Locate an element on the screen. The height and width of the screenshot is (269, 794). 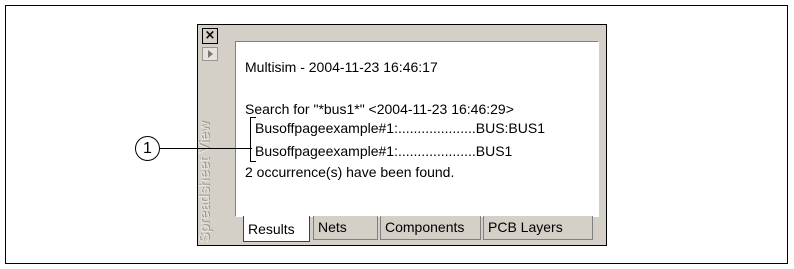
panel-sidebar: × Spreadsheet View is located at coordinates (210, 135).